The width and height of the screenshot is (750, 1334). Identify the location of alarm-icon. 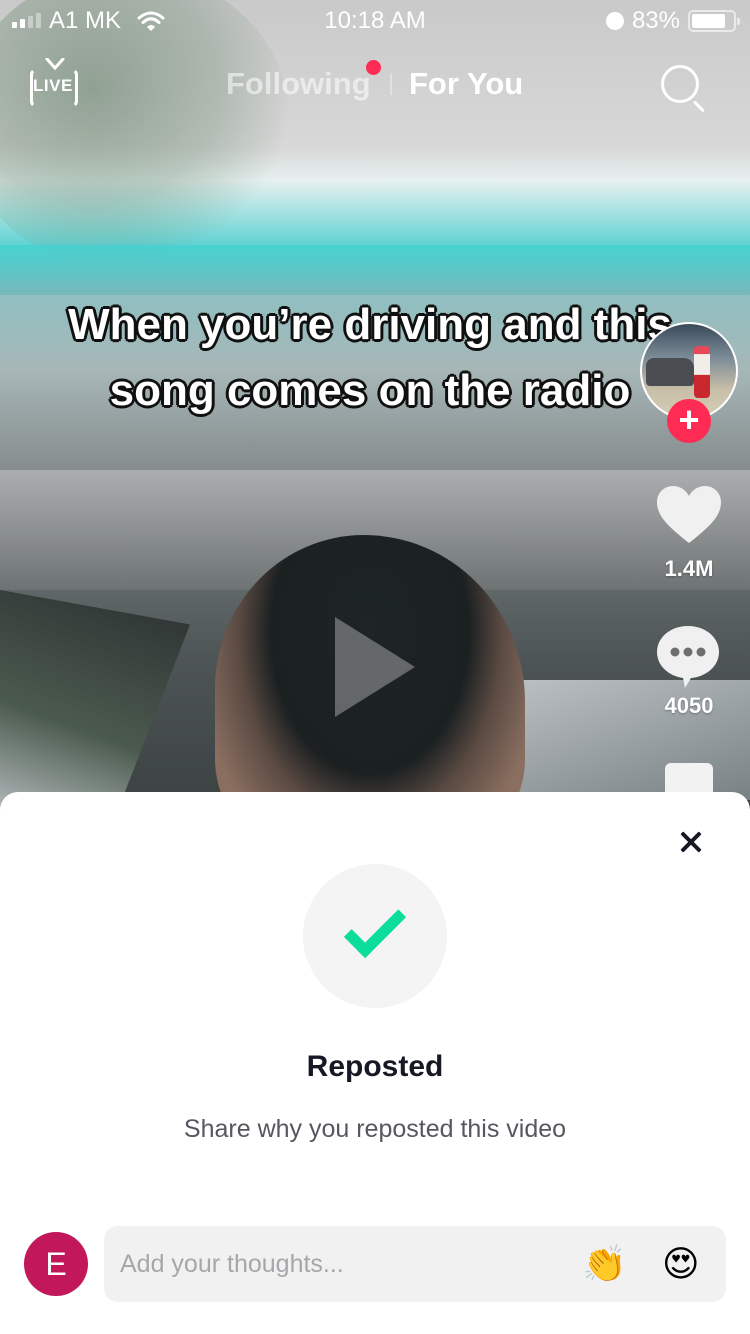
(614, 21).